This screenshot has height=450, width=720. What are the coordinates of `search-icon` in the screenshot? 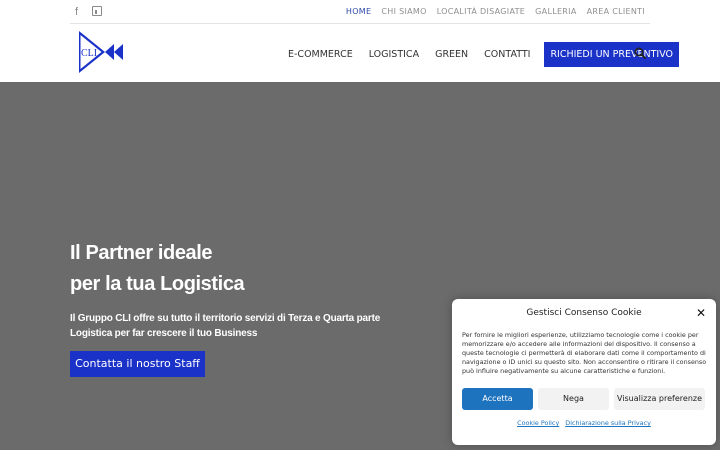 It's located at (640, 53).